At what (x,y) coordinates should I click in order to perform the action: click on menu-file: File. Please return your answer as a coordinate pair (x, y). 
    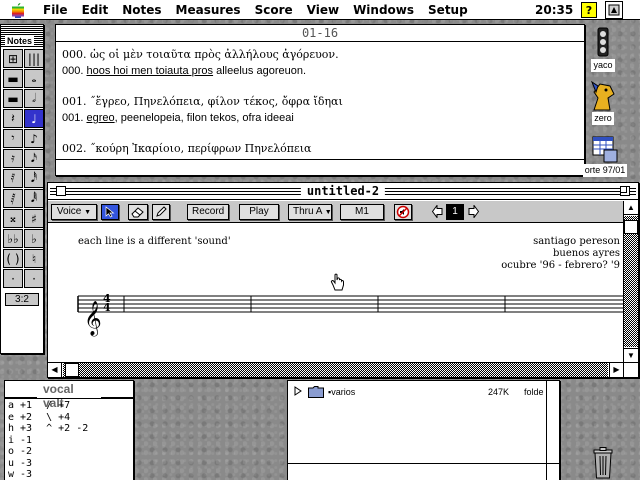
    Looking at the image, I should click on (55, 10).